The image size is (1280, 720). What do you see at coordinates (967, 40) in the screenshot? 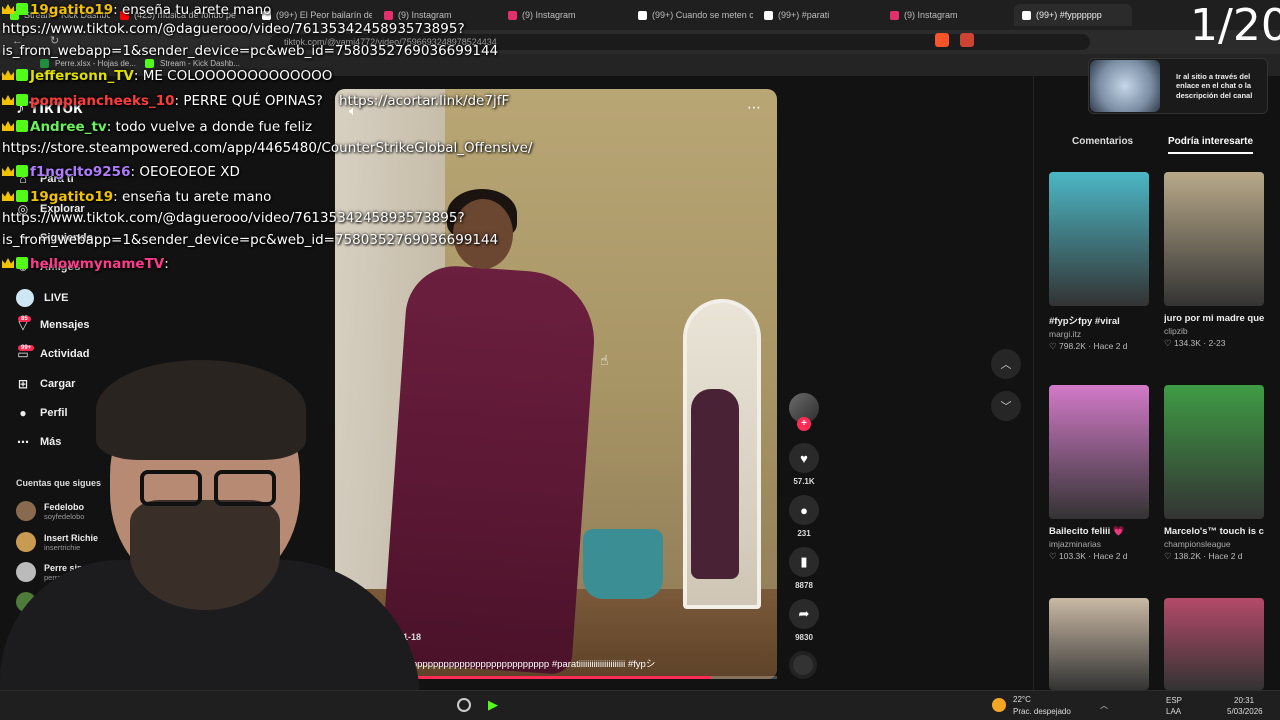
I see `extension-badge-icon` at bounding box center [967, 40].